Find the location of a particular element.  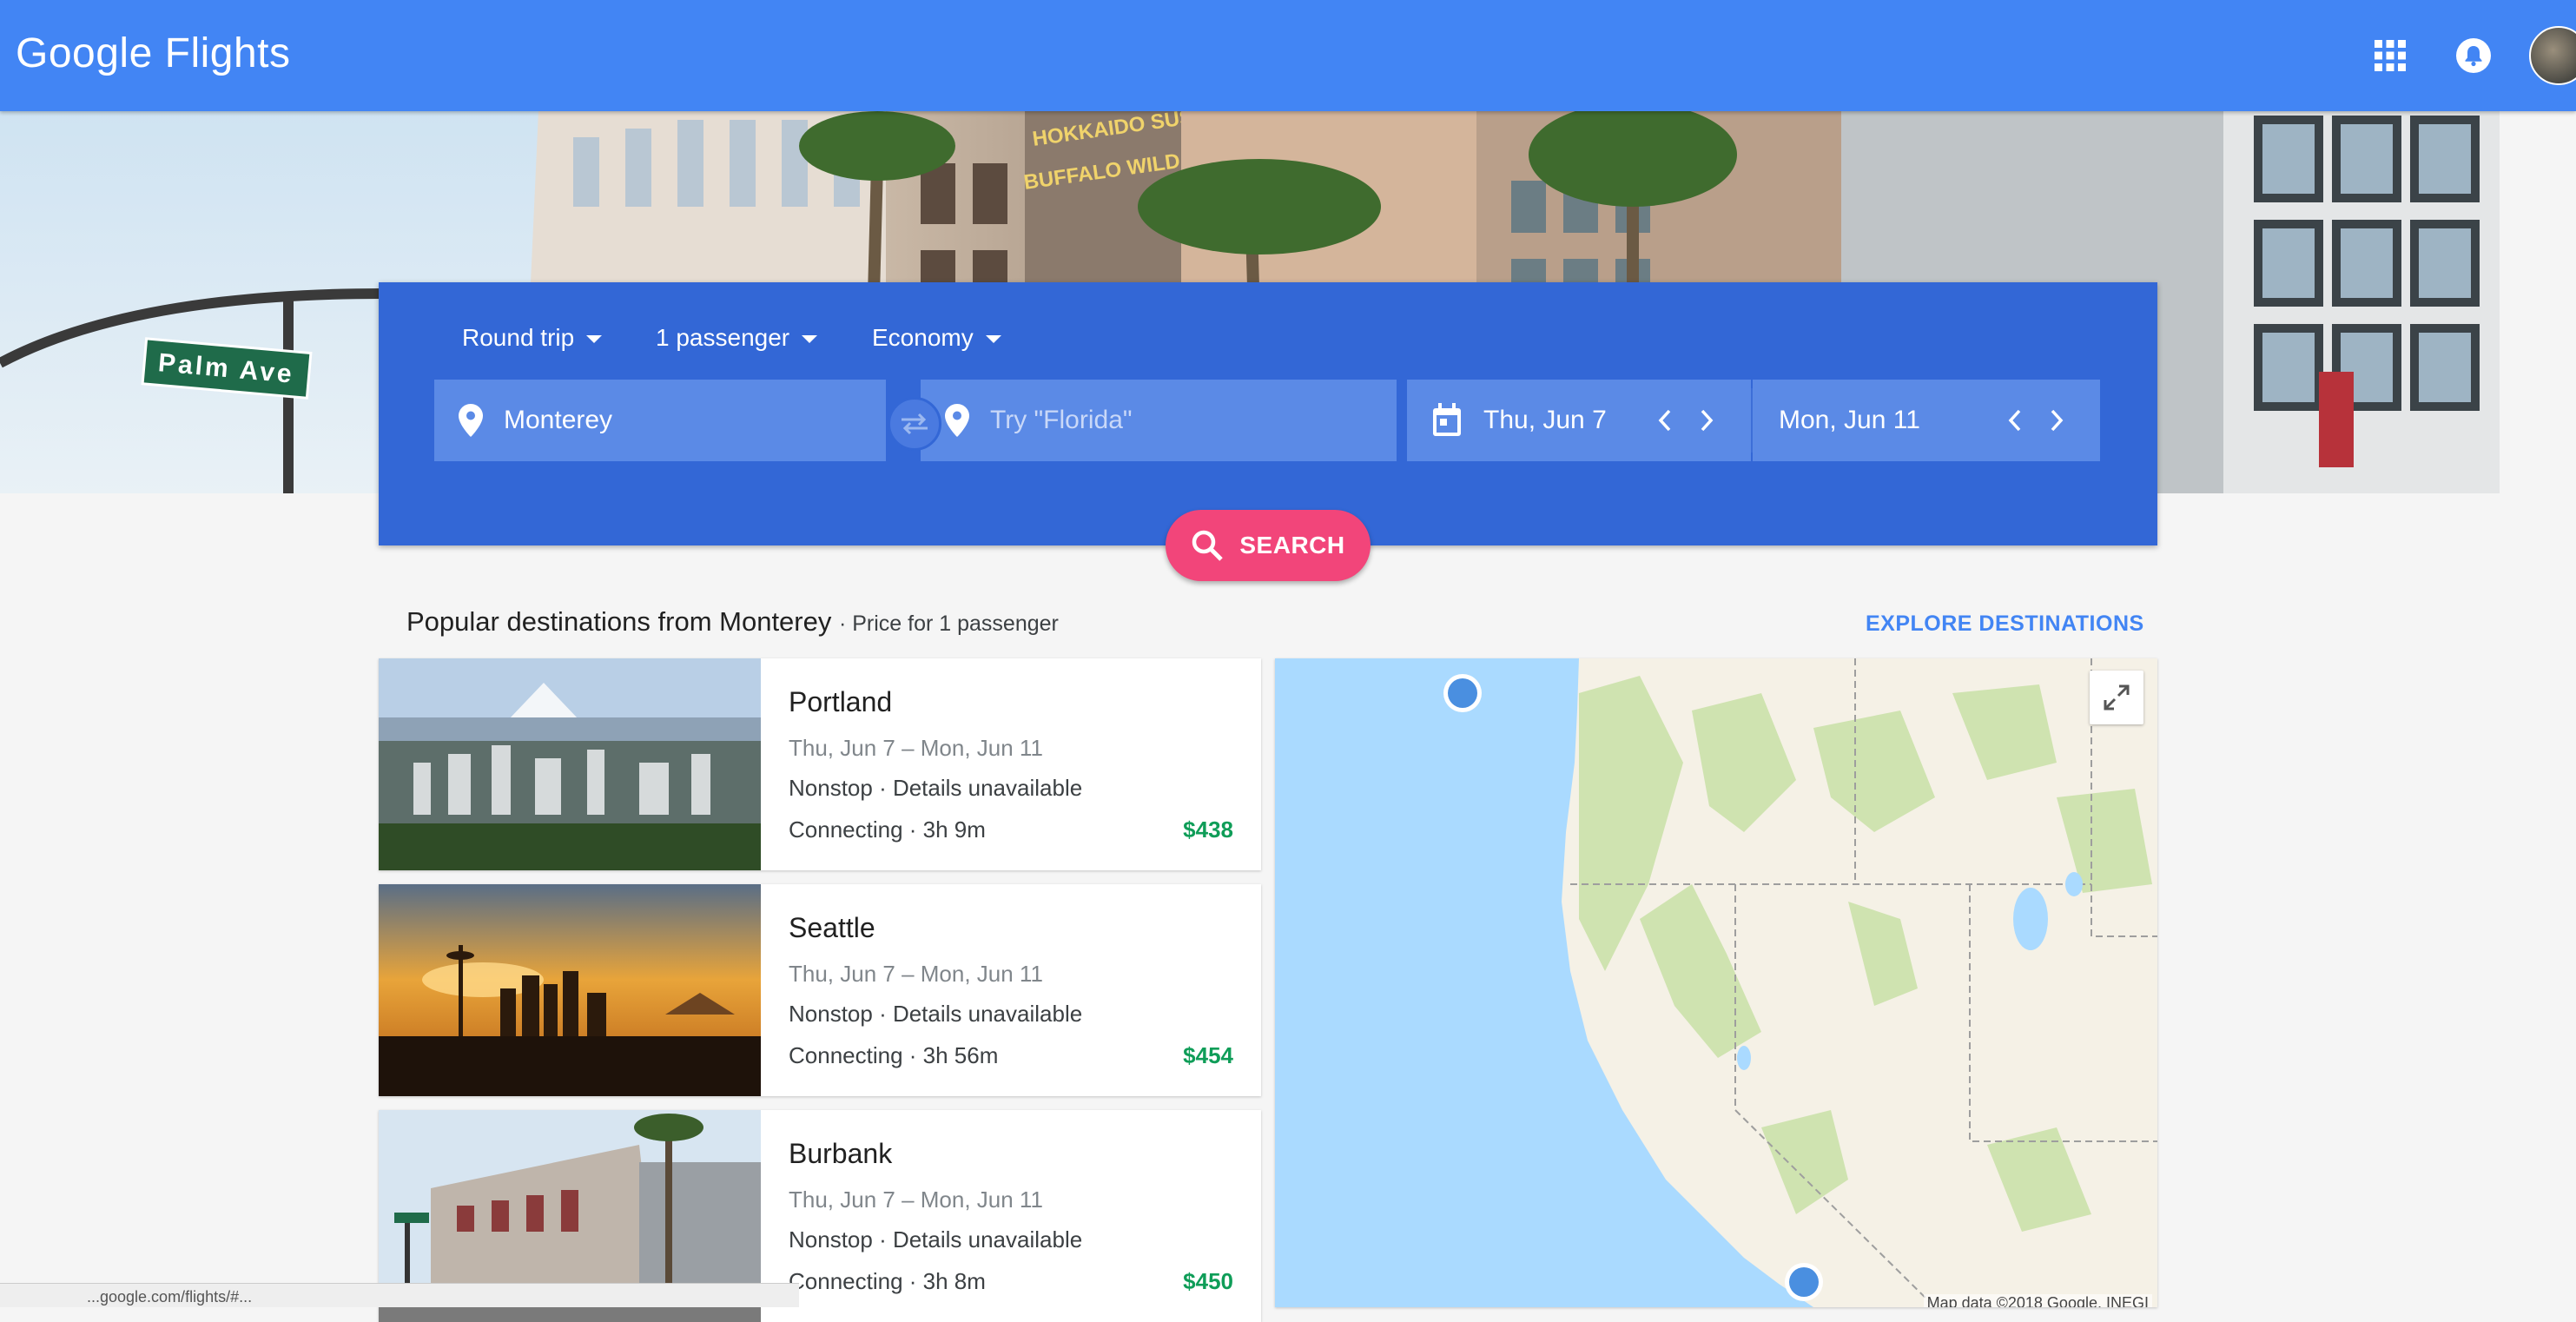

fullscreen-button is located at coordinates (2116, 697).